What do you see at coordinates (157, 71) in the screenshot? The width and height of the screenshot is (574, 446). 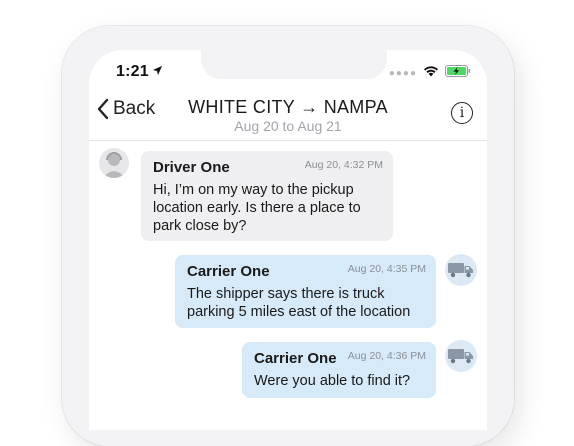 I see `location-arrow-icon` at bounding box center [157, 71].